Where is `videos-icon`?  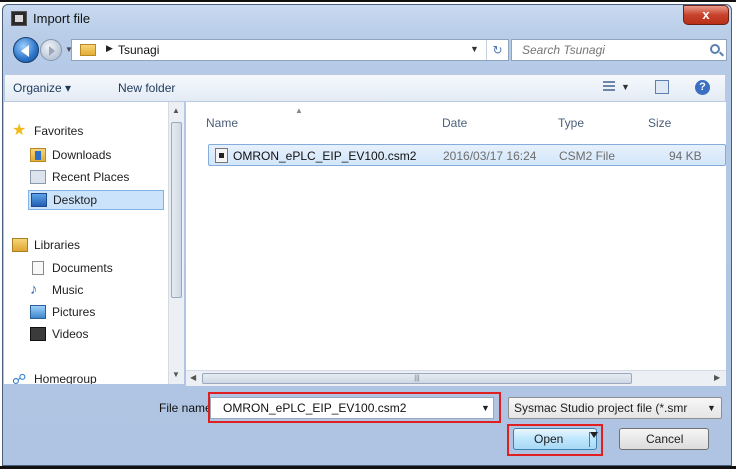
videos-icon is located at coordinates (38, 334).